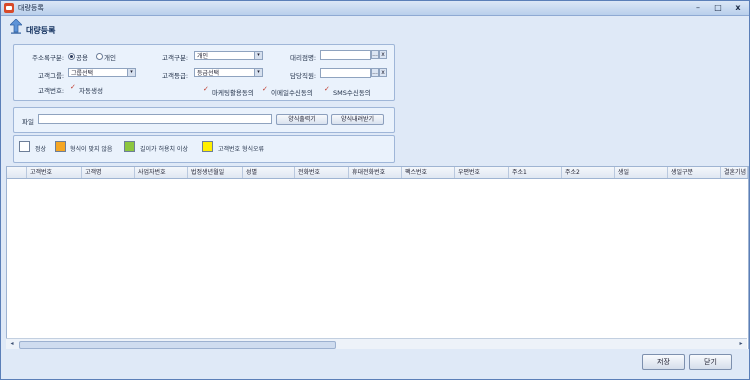 The height and width of the screenshot is (380, 750). What do you see at coordinates (375, 8) in the screenshot?
I see `titlebar: 대량등록 – □ x` at bounding box center [375, 8].